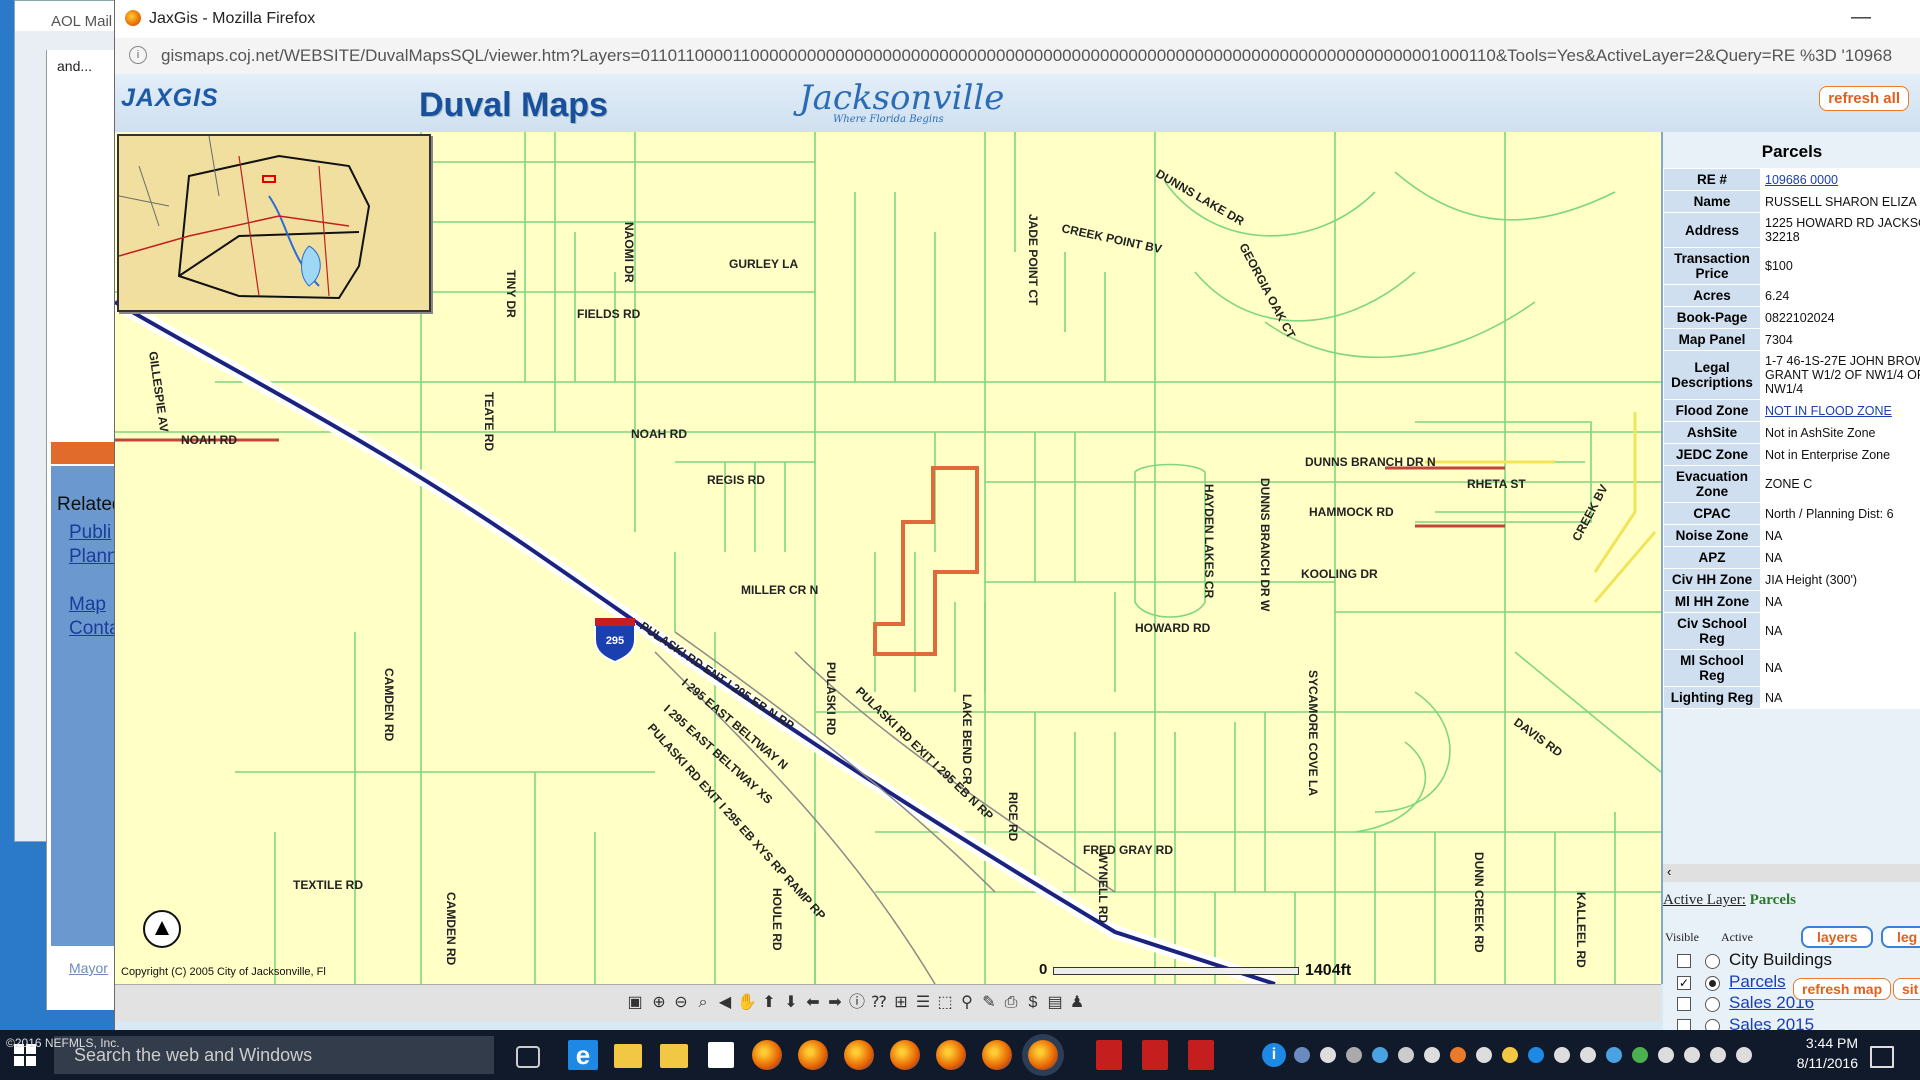 Image resolution: width=1920 pixels, height=1080 pixels. I want to click on back-icon: ◀, so click(725, 1003).